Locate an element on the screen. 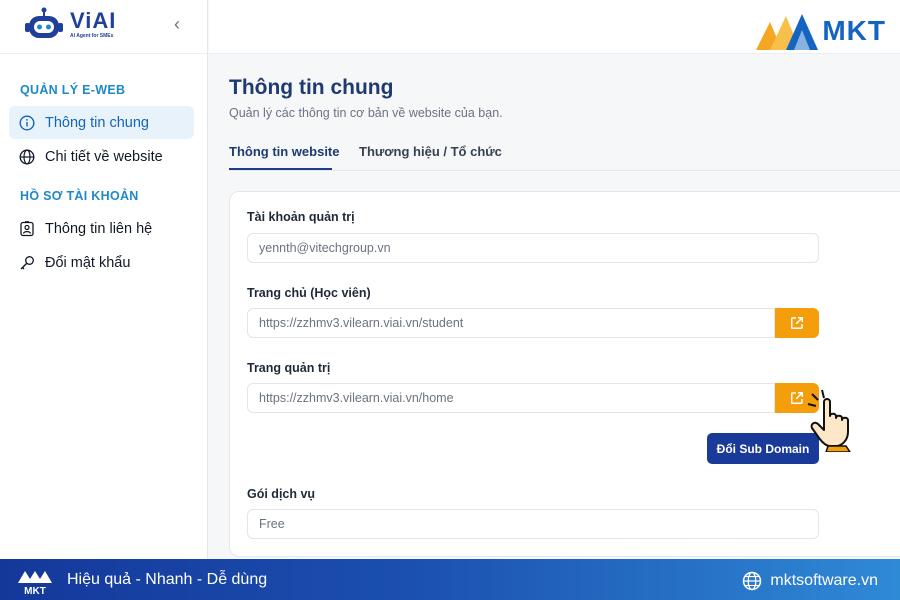 The height and width of the screenshot is (600, 900). section-title-eweb: QUẢN LÝ E-WEB is located at coordinates (73, 90).